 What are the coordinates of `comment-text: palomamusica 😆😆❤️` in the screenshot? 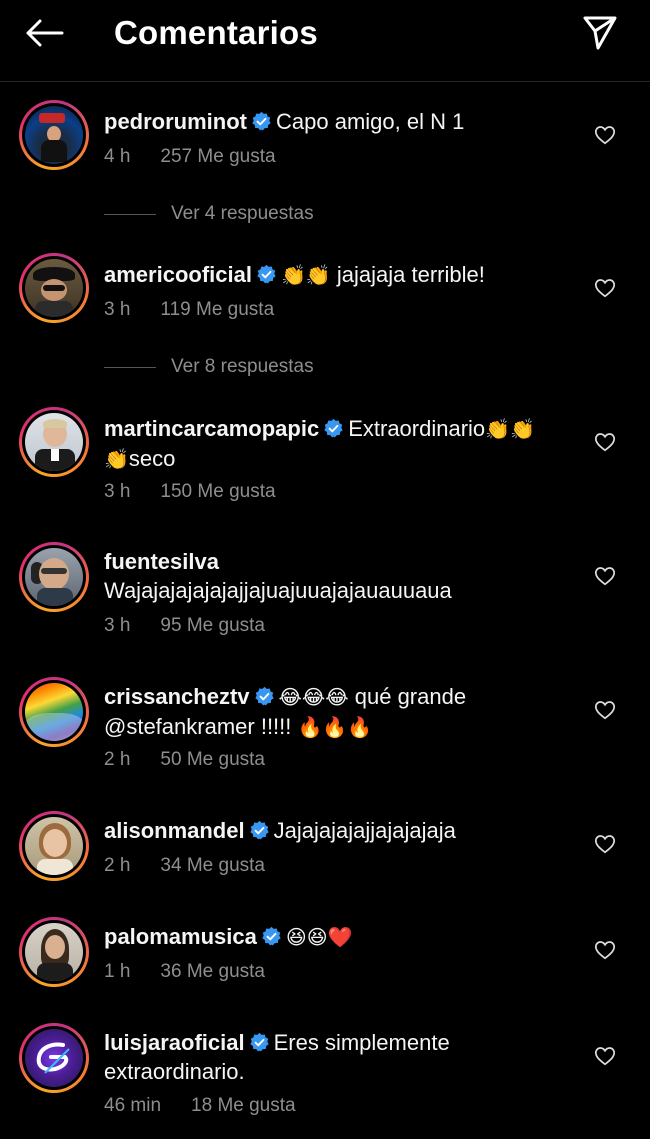 It's located at (344, 937).